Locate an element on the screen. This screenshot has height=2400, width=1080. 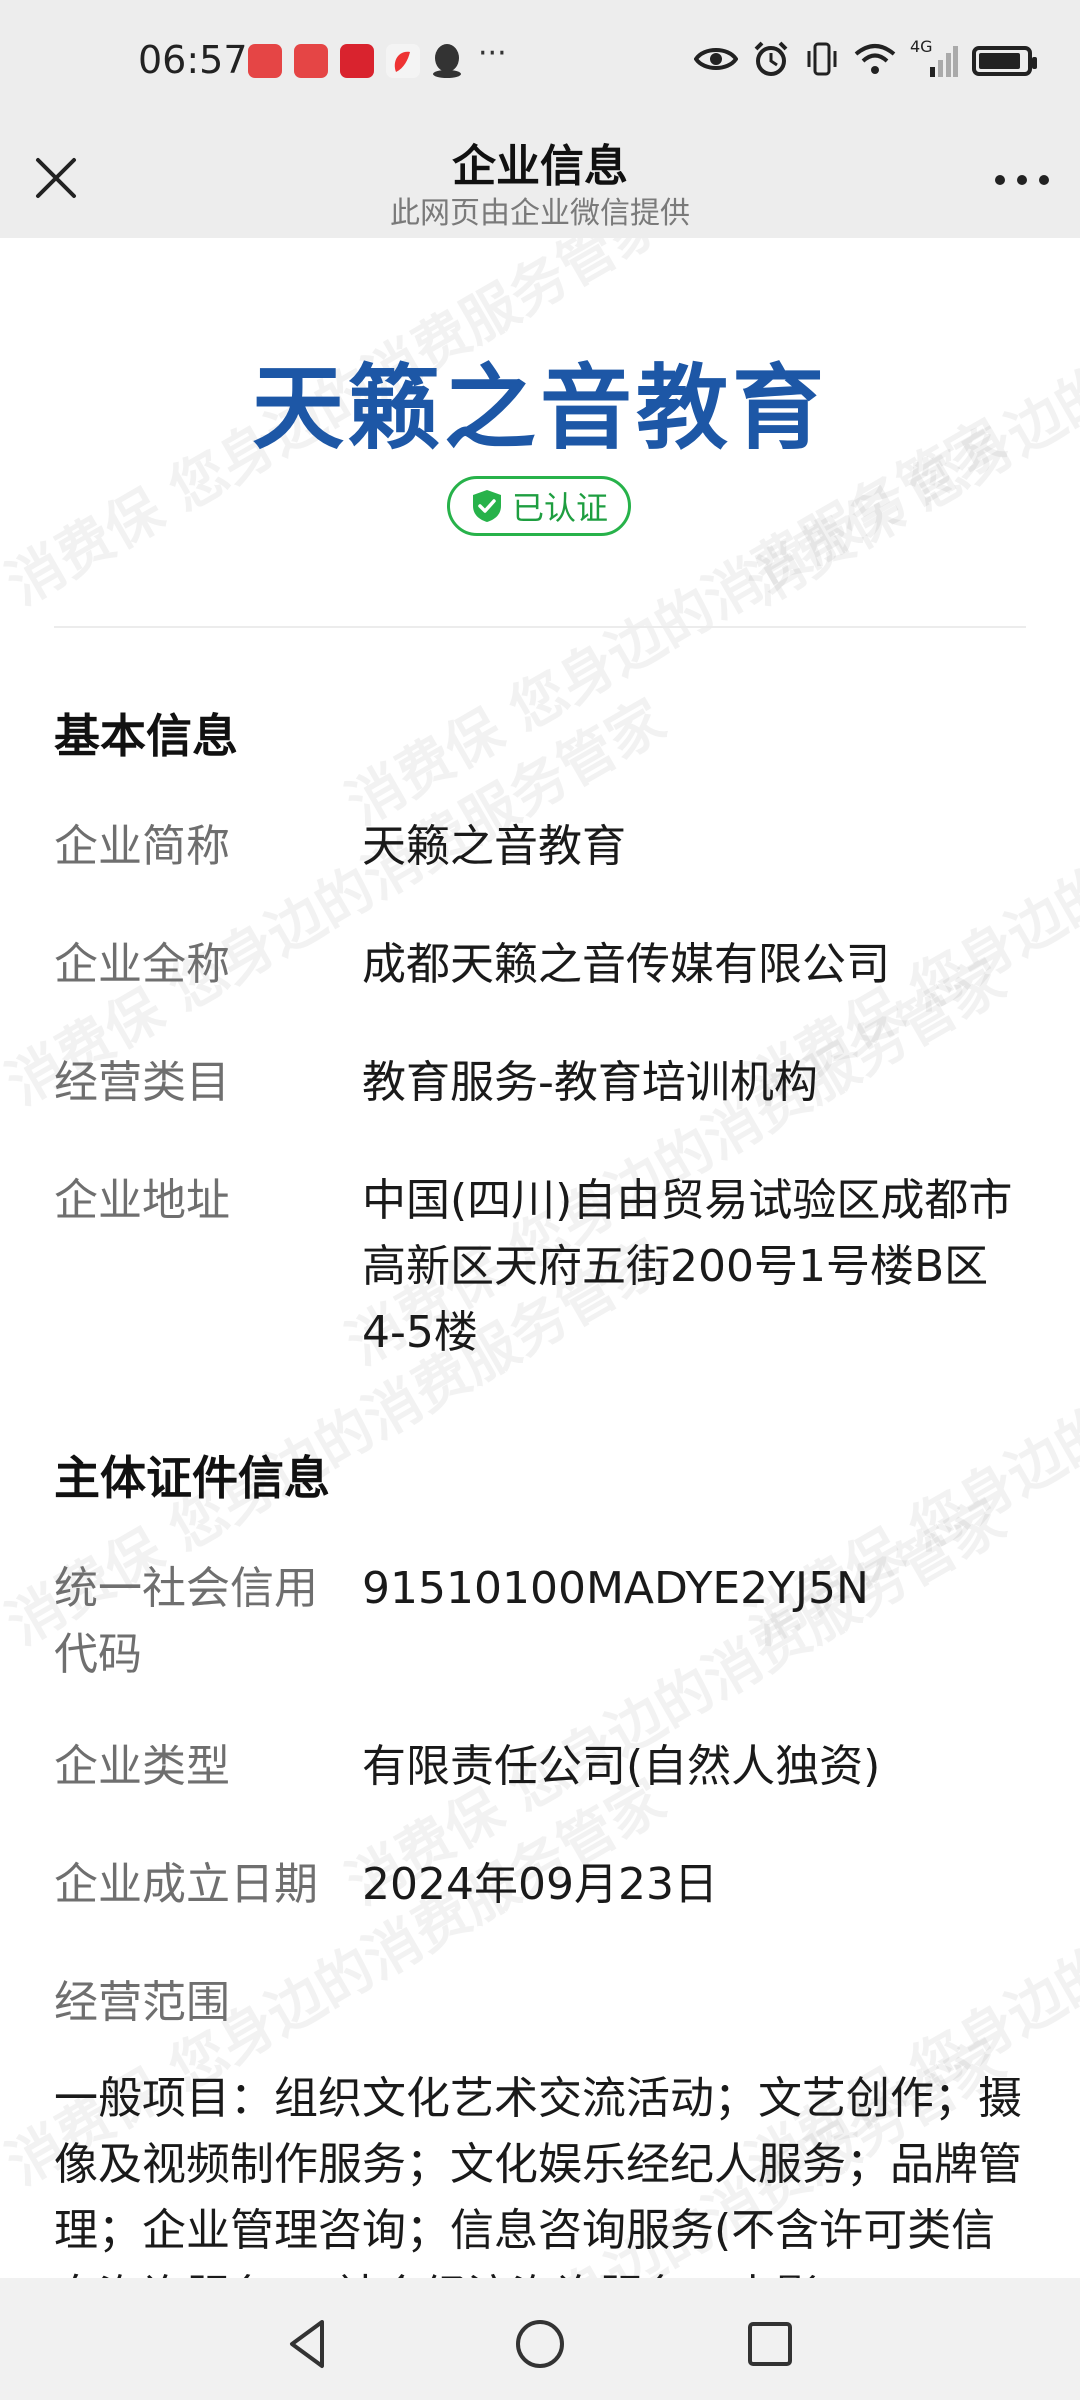
verified-shield-icon is located at coordinates (486, 506).